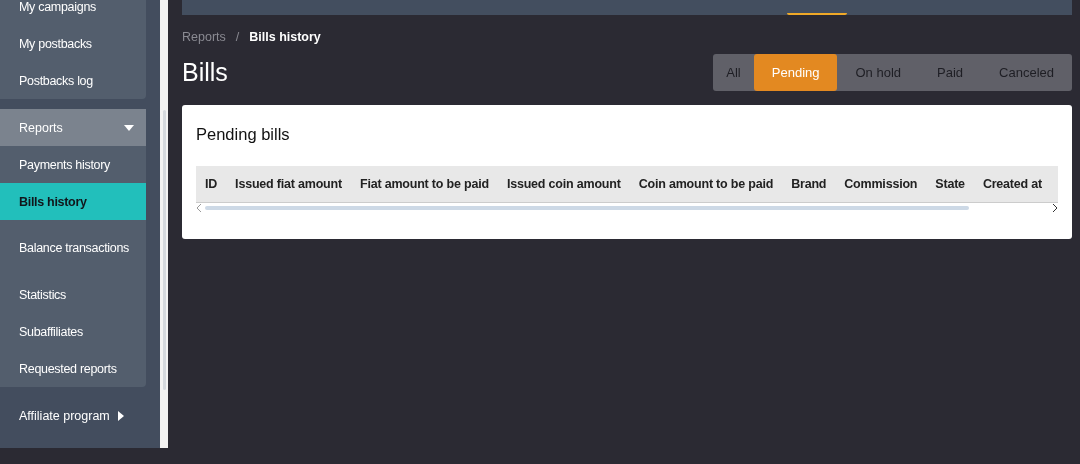  What do you see at coordinates (1055, 208) in the screenshot?
I see `scroll-right-icon` at bounding box center [1055, 208].